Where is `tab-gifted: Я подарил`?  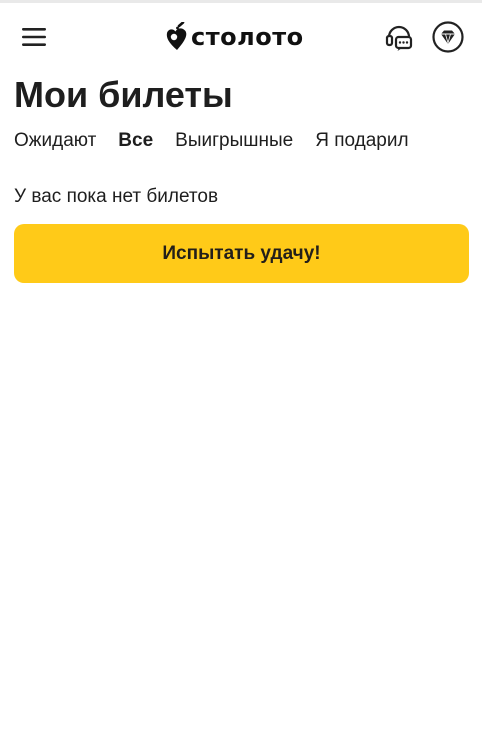
tab-gifted: Я подарил is located at coordinates (361, 141).